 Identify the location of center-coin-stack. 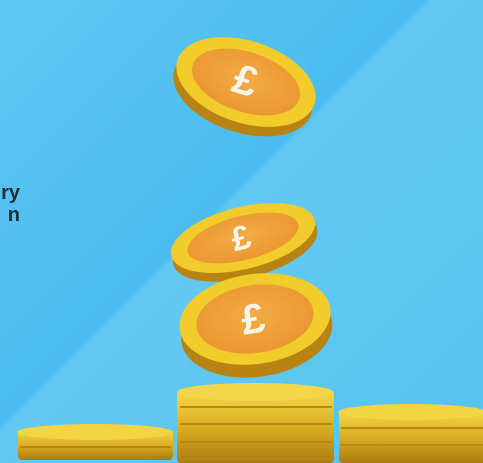
(255, 423).